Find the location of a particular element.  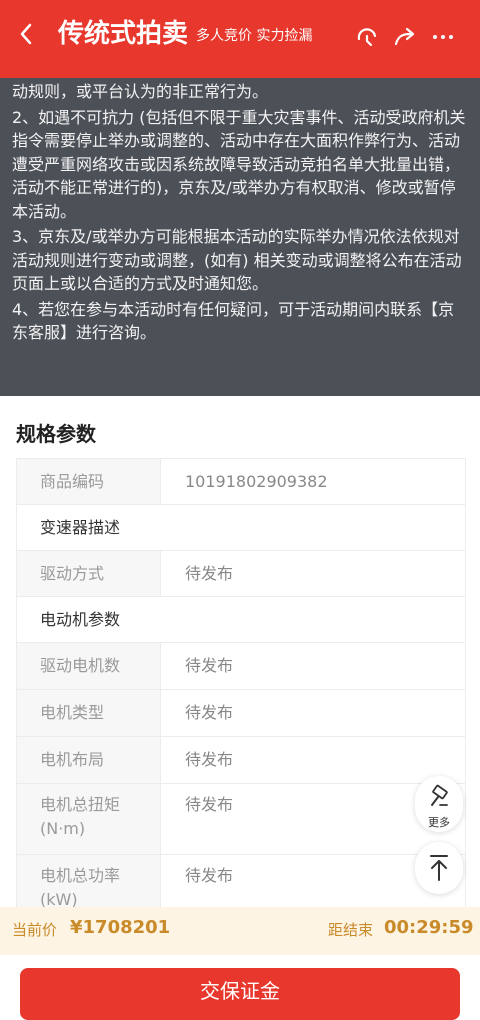

table-row: 商品编码 10191802909382 is located at coordinates (241, 482).